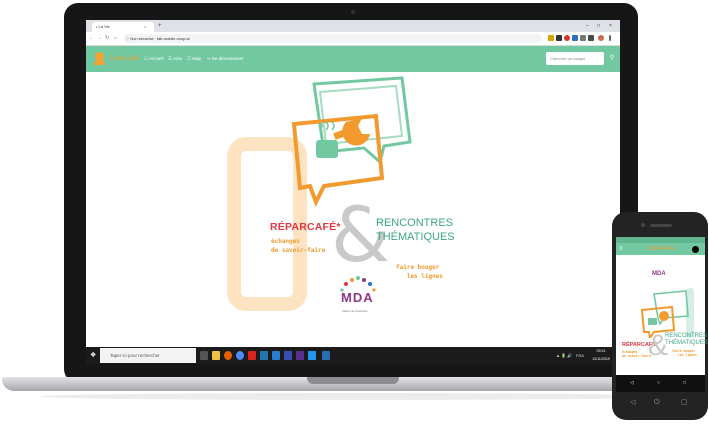  Describe the element at coordinates (353, 26) in the screenshot. I see `browser-tab-bar` at that location.